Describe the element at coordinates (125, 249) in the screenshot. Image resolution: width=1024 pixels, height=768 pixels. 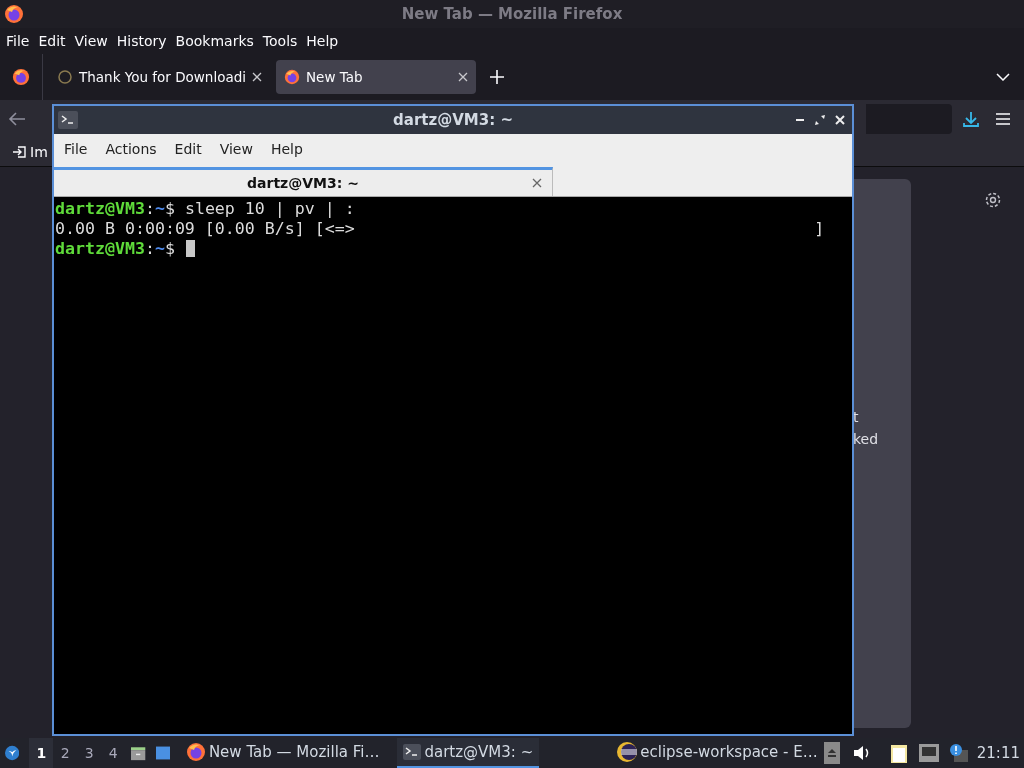
I see `prompt-line: dartz@VM3:~$` at that location.